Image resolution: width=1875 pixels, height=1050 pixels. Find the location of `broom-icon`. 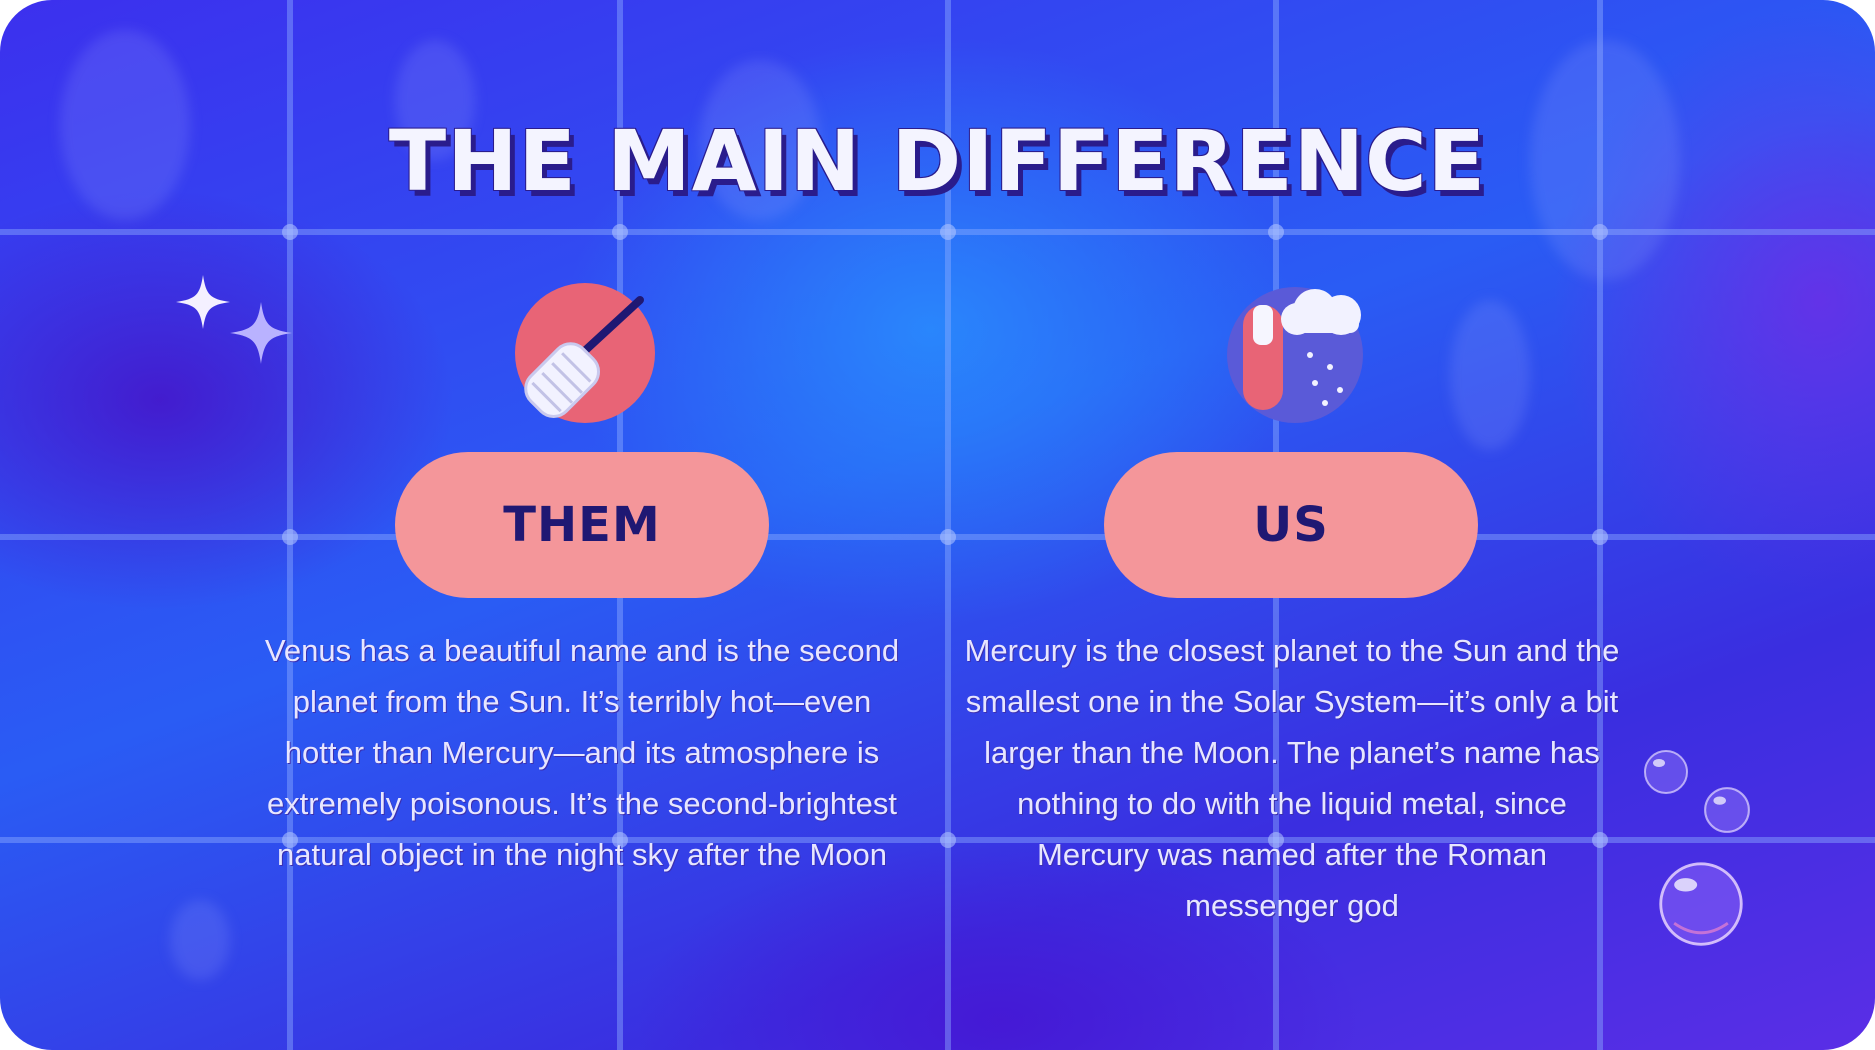

broom-icon is located at coordinates (585, 353).